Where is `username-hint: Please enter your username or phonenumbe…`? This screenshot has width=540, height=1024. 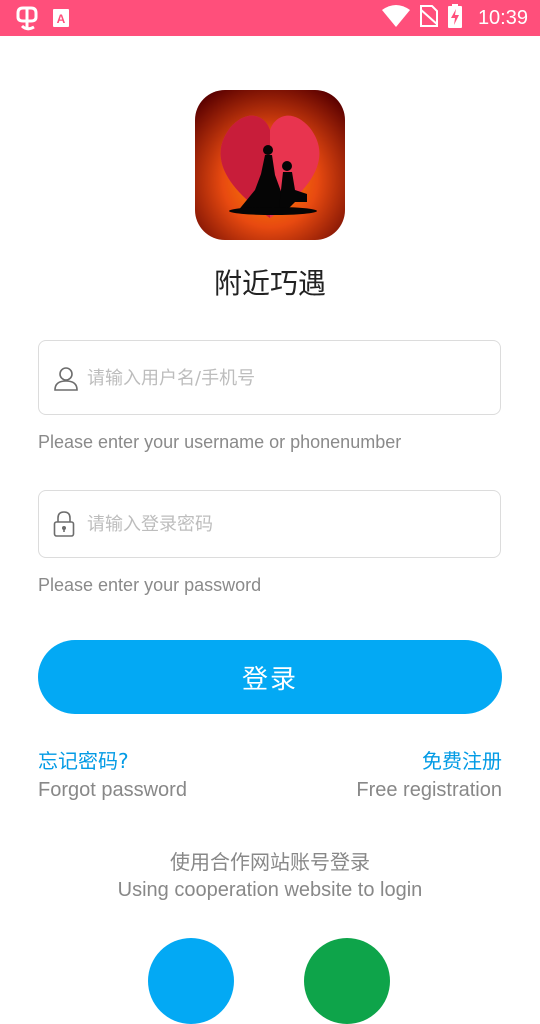 username-hint: Please enter your username or phonenumbe… is located at coordinates (220, 442).